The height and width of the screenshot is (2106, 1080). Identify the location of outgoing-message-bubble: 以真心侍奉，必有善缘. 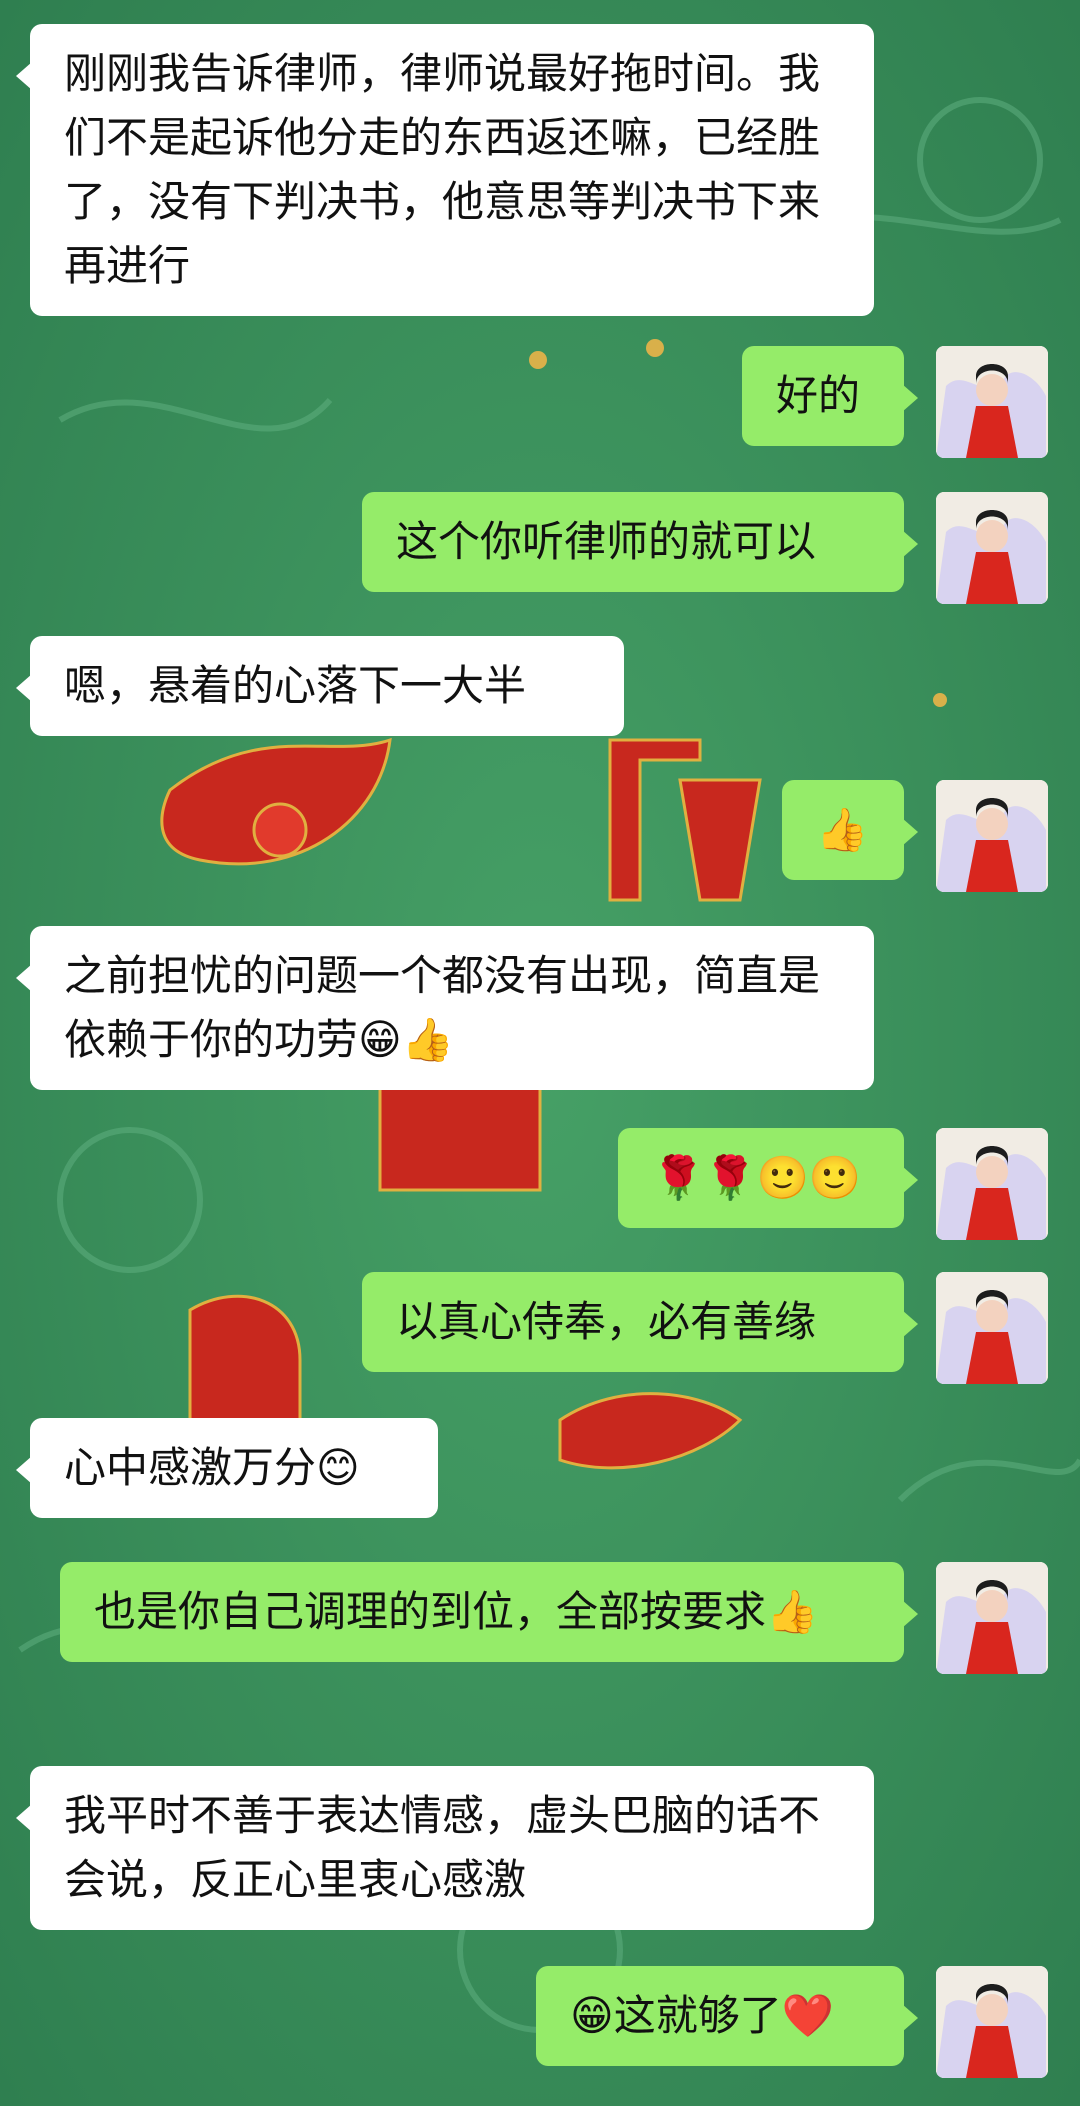
(640, 1322).